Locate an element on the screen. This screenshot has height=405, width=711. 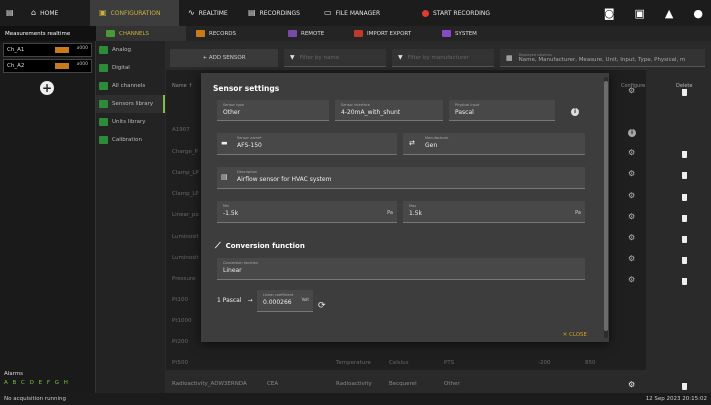
category-label: Sensors library is located at coordinates (133, 104).